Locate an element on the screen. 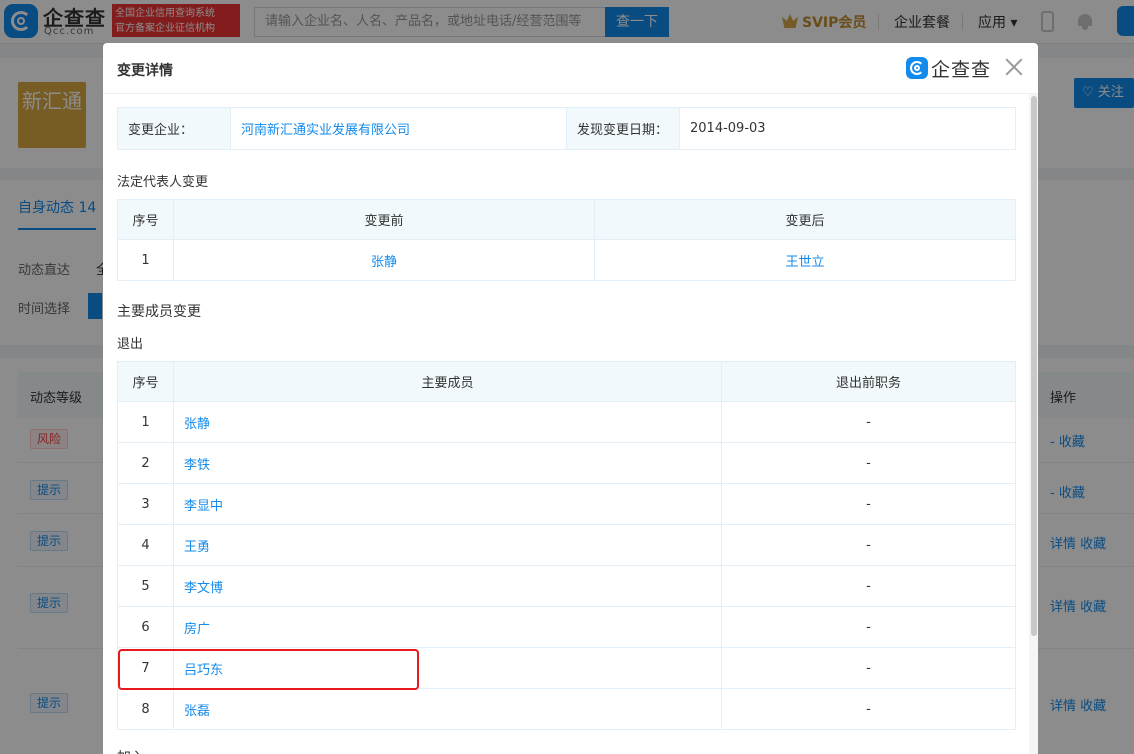 This screenshot has height=754, width=1134. change-date-label: 发现变更日期： is located at coordinates (623, 128).